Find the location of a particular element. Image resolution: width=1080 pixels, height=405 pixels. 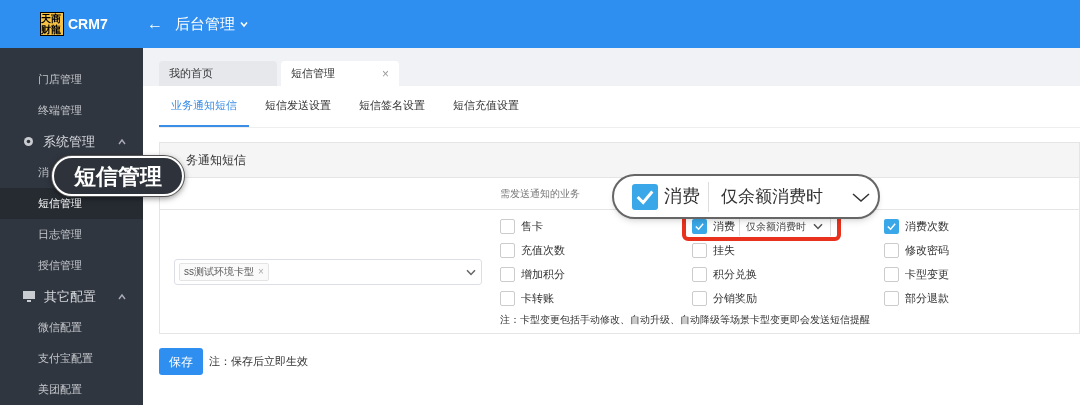

sidebar-item: 终端管理 is located at coordinates (60, 110).